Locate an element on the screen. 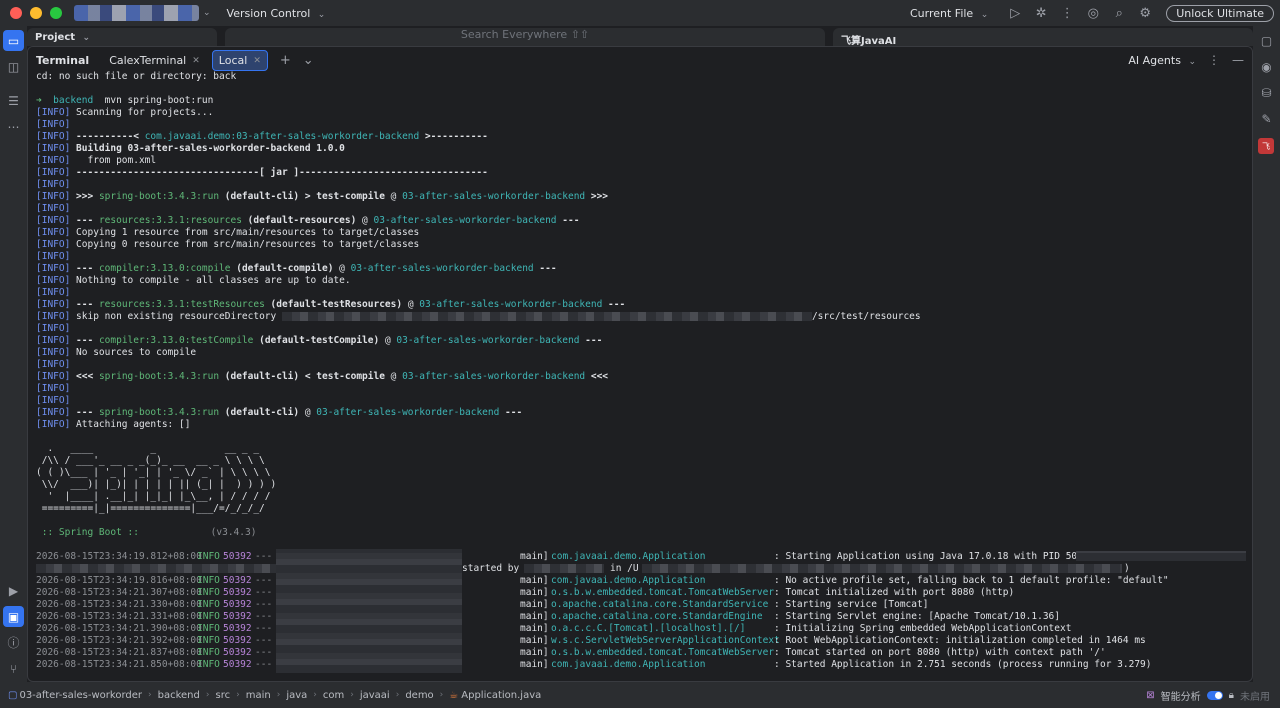 This screenshot has height=708, width=1280. project-selector is located at coordinates (136, 13).